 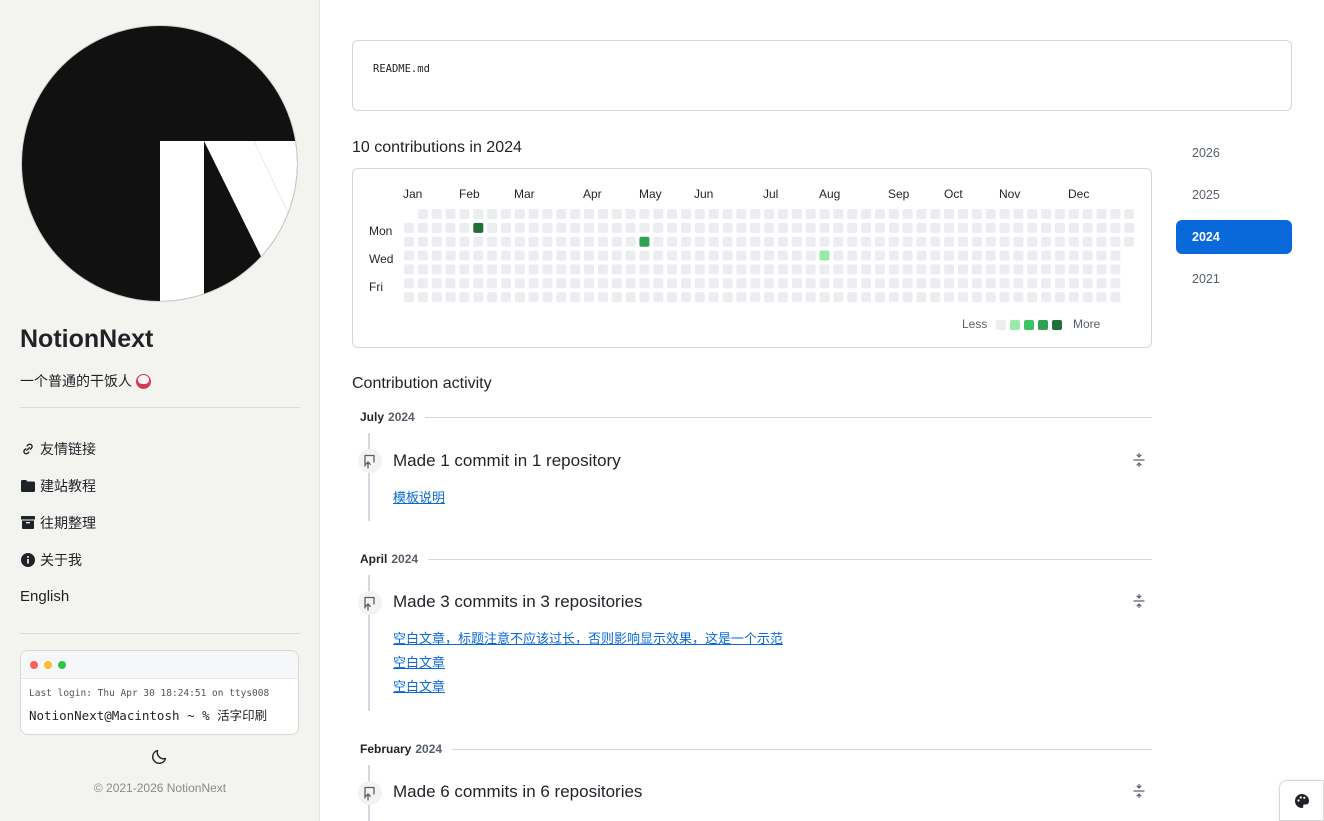 What do you see at coordinates (58, 522) in the screenshot?
I see `menu-item-archive: 往期整理` at bounding box center [58, 522].